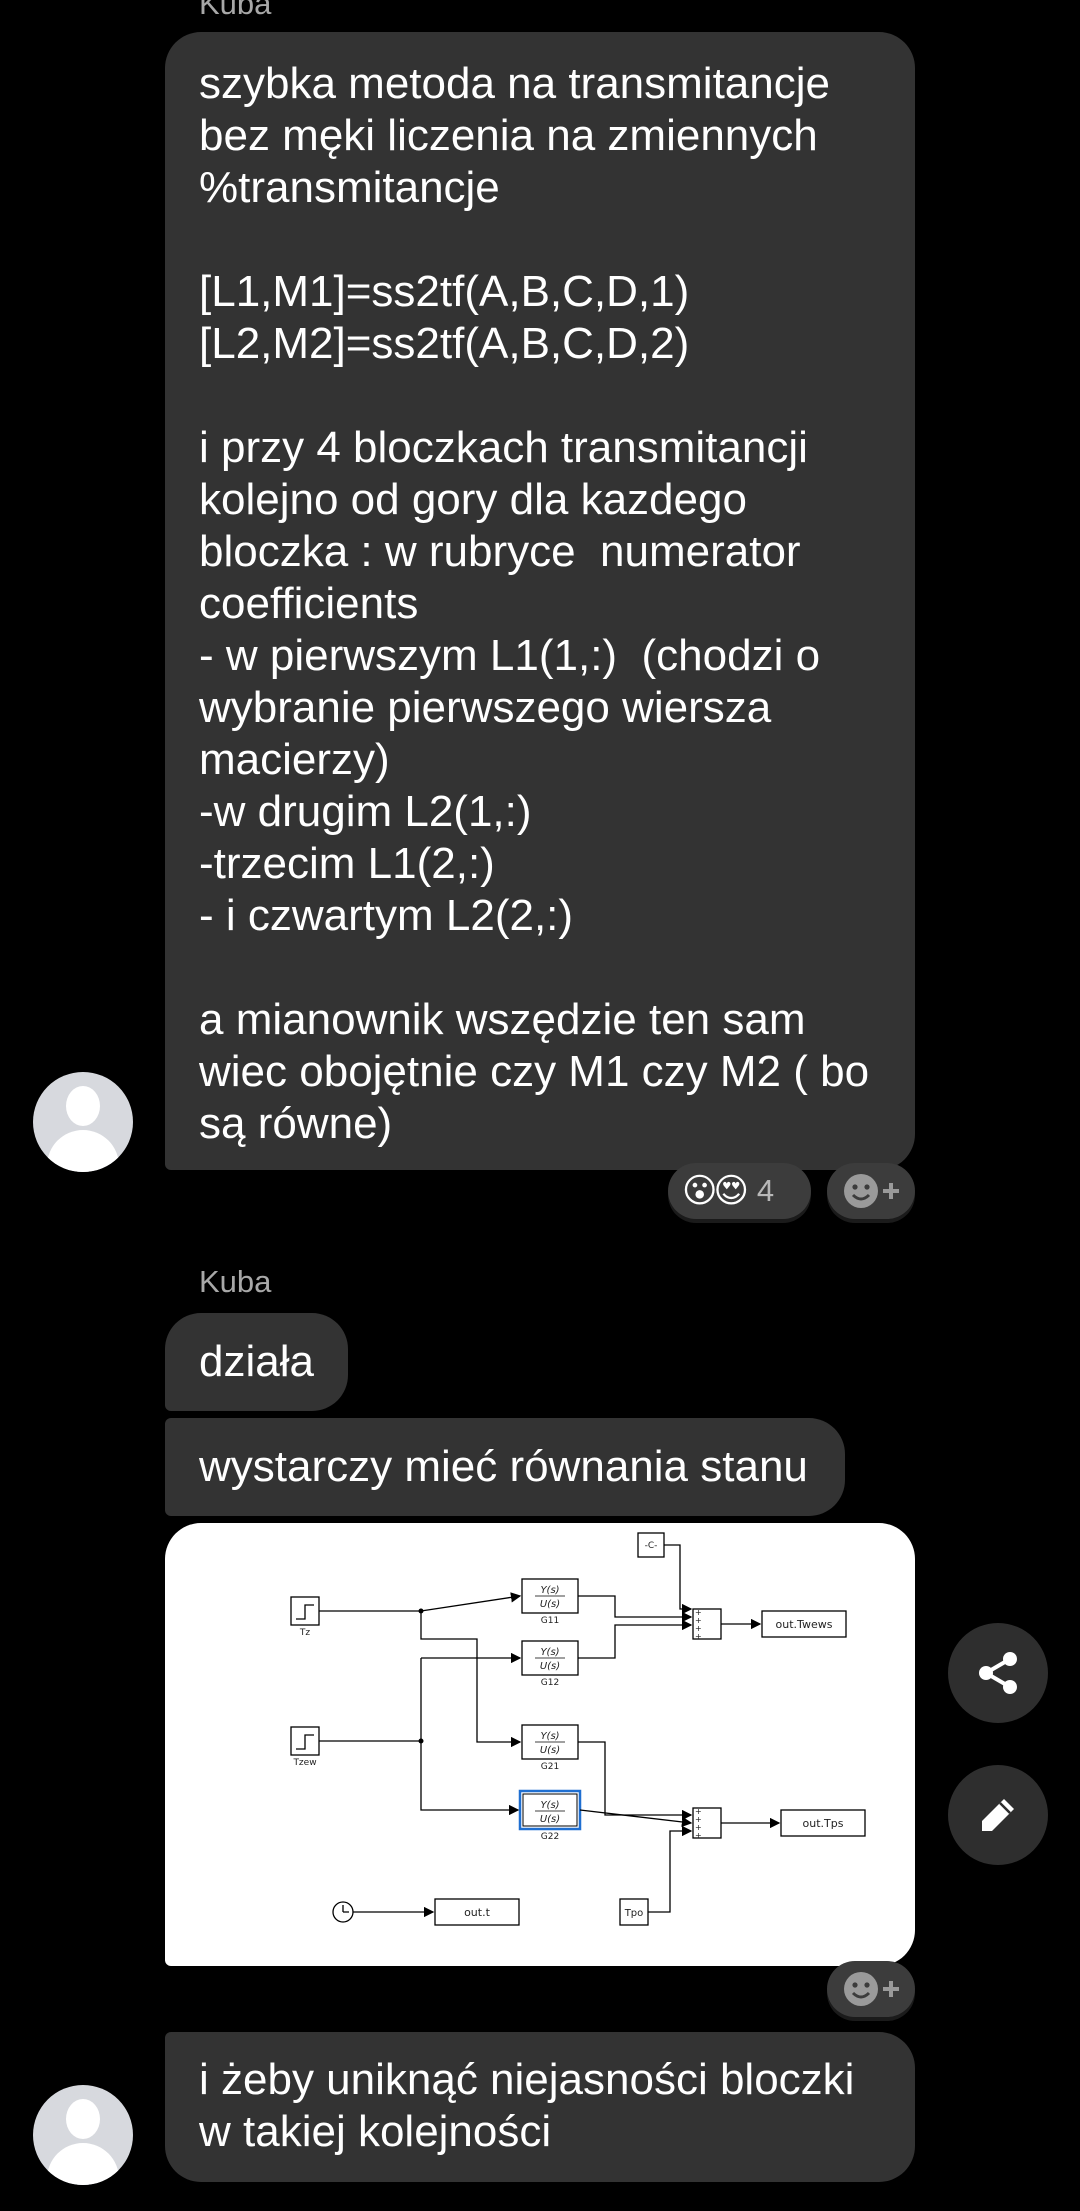  I want to click on emoji-heart-eyes-icon: 😍, so click(731, 1191).